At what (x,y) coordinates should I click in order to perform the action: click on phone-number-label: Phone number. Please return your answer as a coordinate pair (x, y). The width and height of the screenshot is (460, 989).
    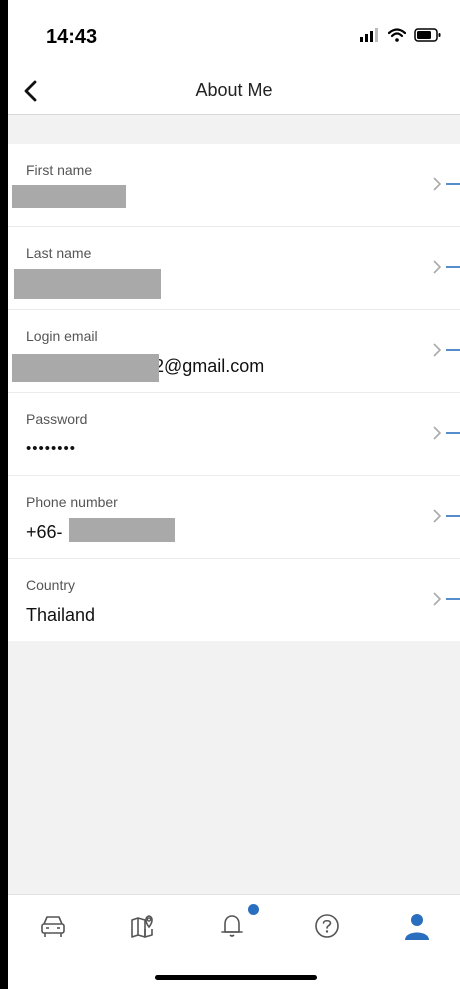
    Looking at the image, I should click on (72, 502).